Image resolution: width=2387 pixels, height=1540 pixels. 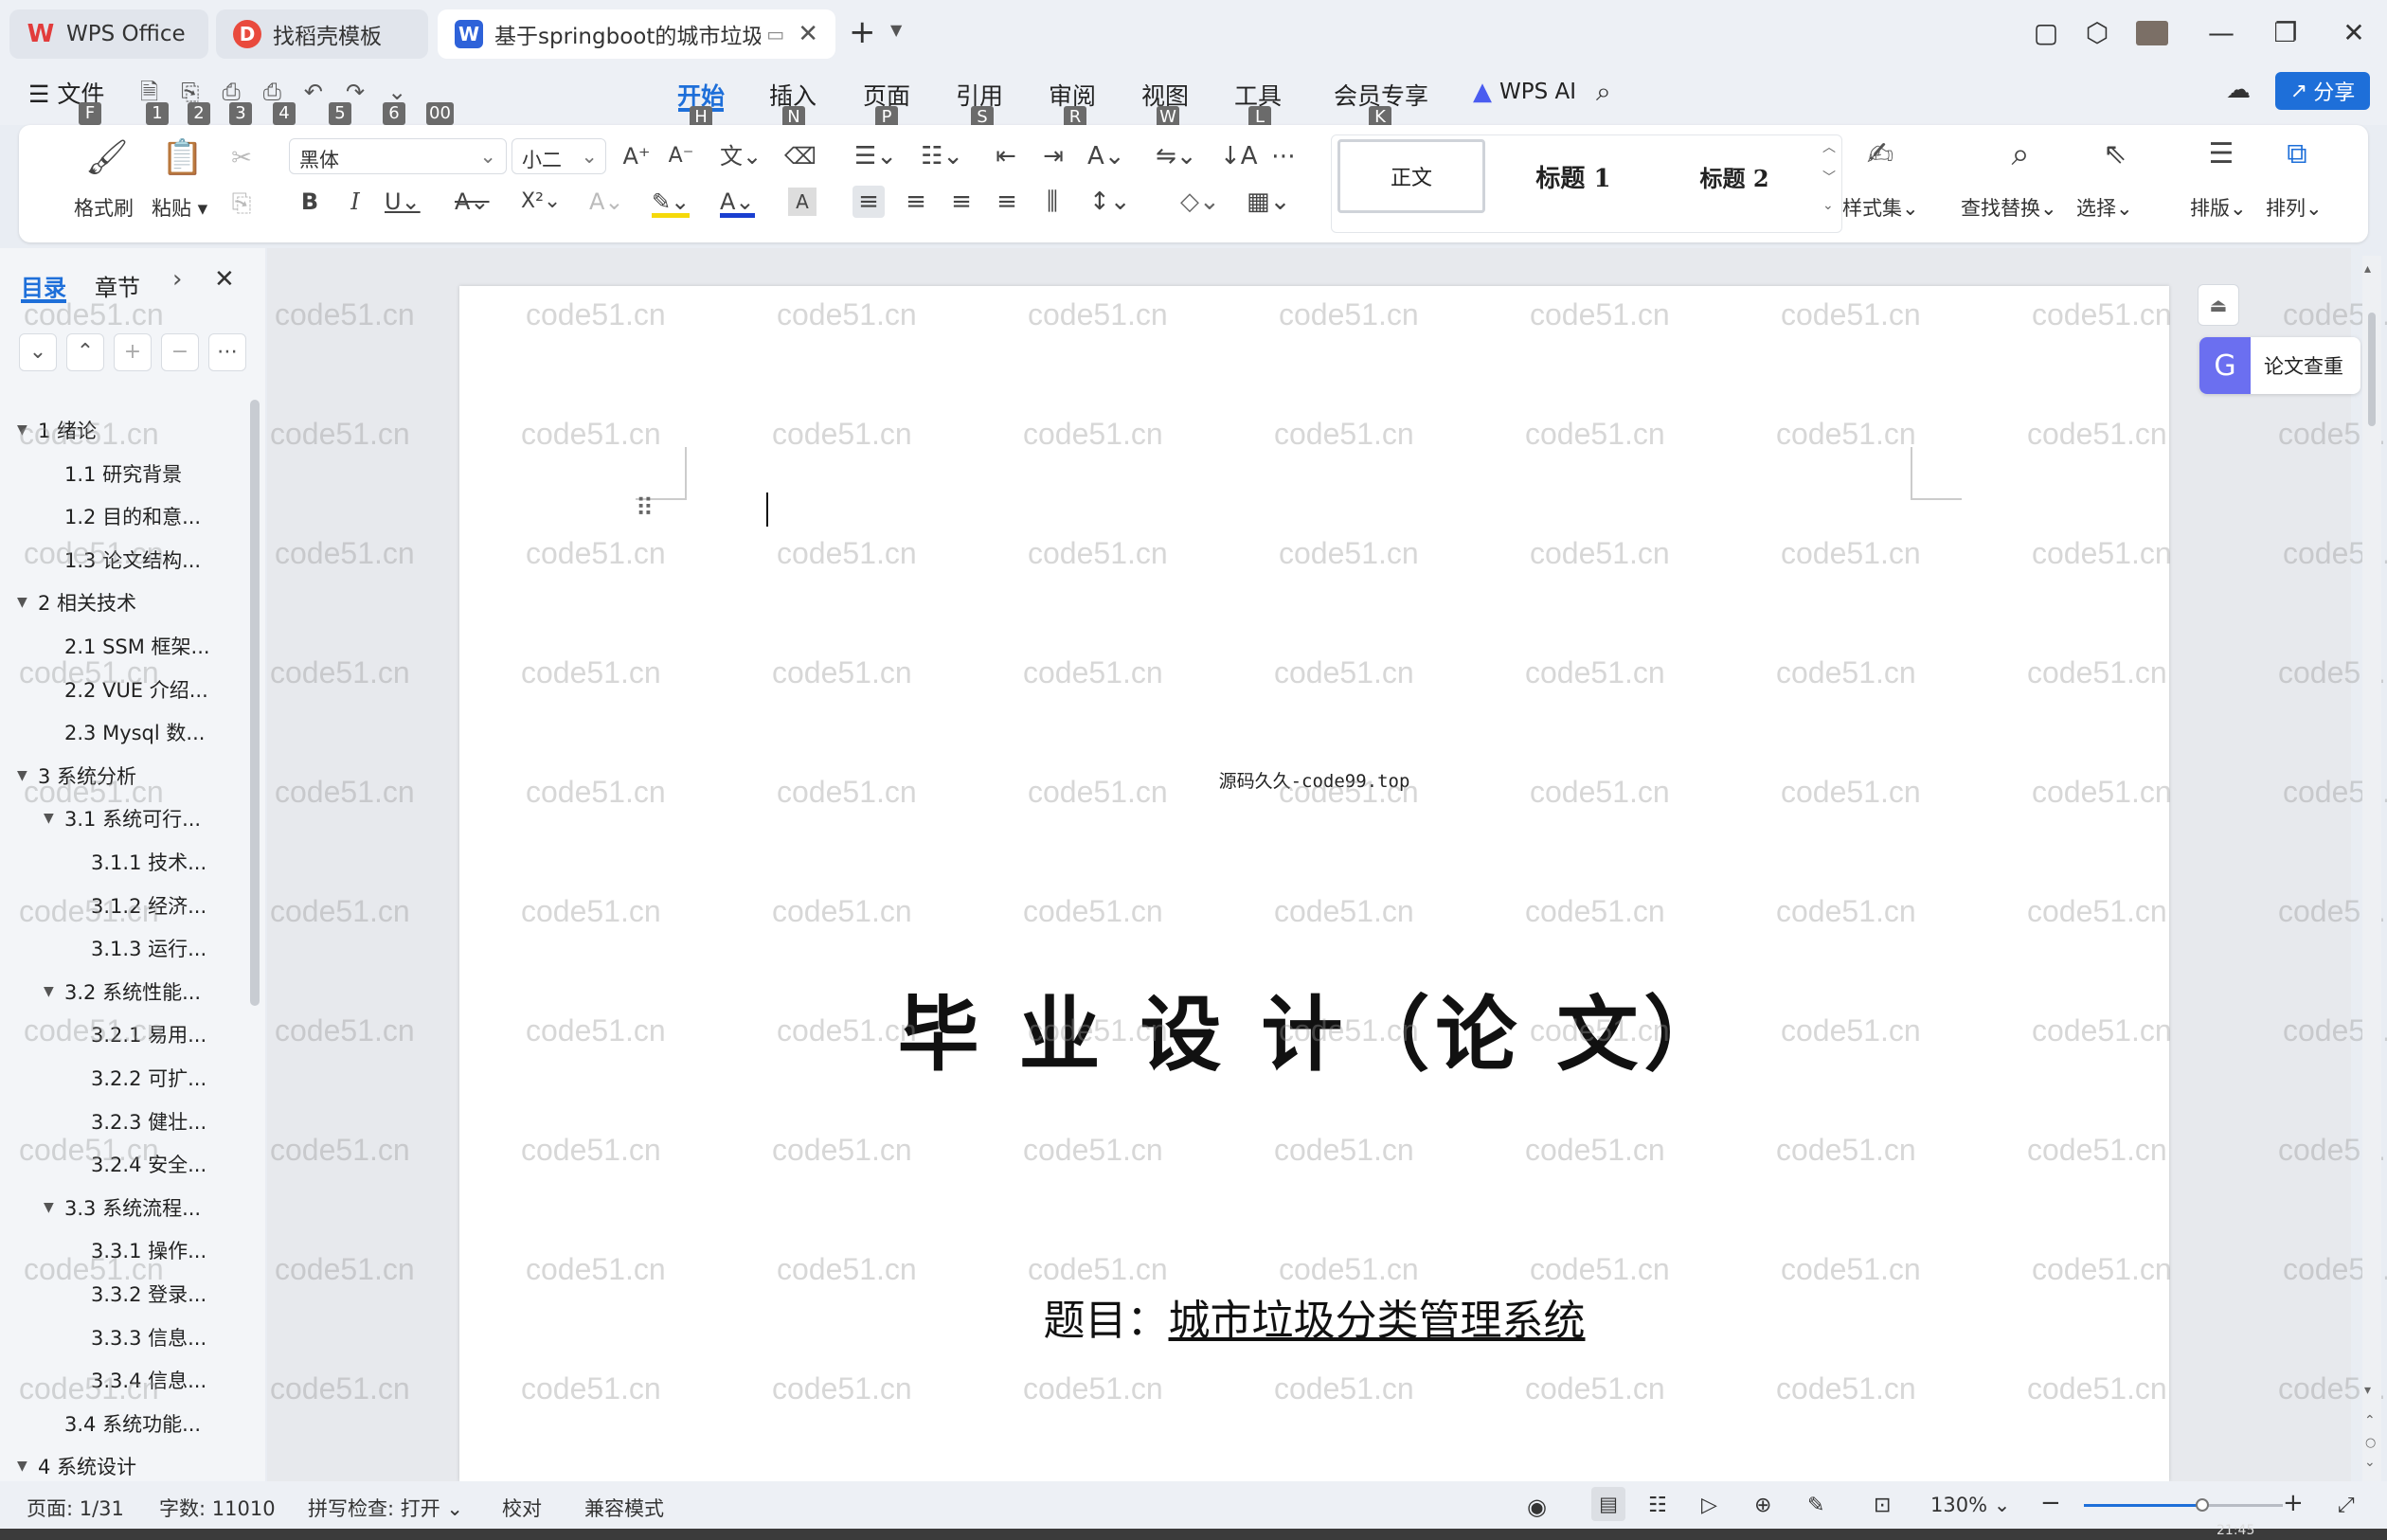 What do you see at coordinates (681, 156) in the screenshot?
I see `shrink-font-icon: A⁻` at bounding box center [681, 156].